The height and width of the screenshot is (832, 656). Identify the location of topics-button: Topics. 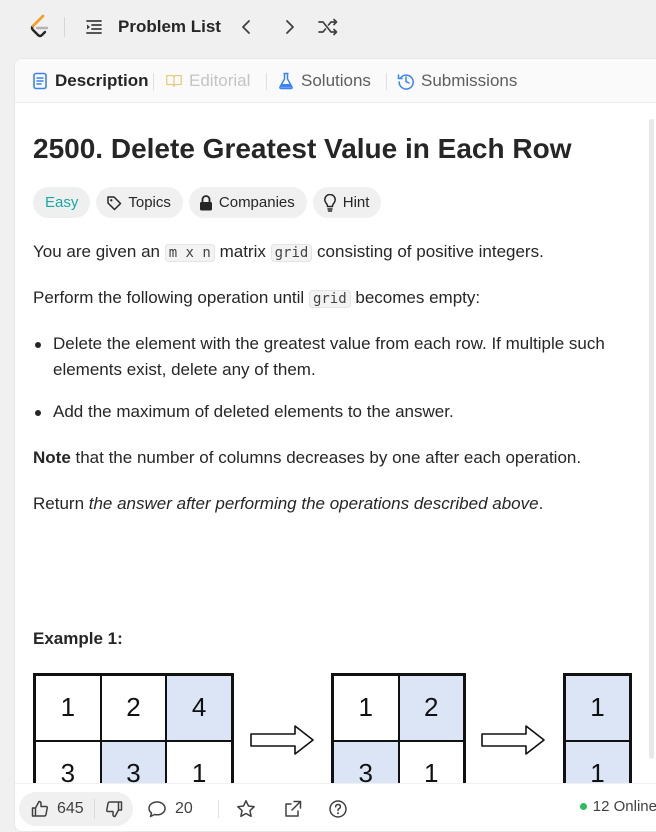
(139, 202).